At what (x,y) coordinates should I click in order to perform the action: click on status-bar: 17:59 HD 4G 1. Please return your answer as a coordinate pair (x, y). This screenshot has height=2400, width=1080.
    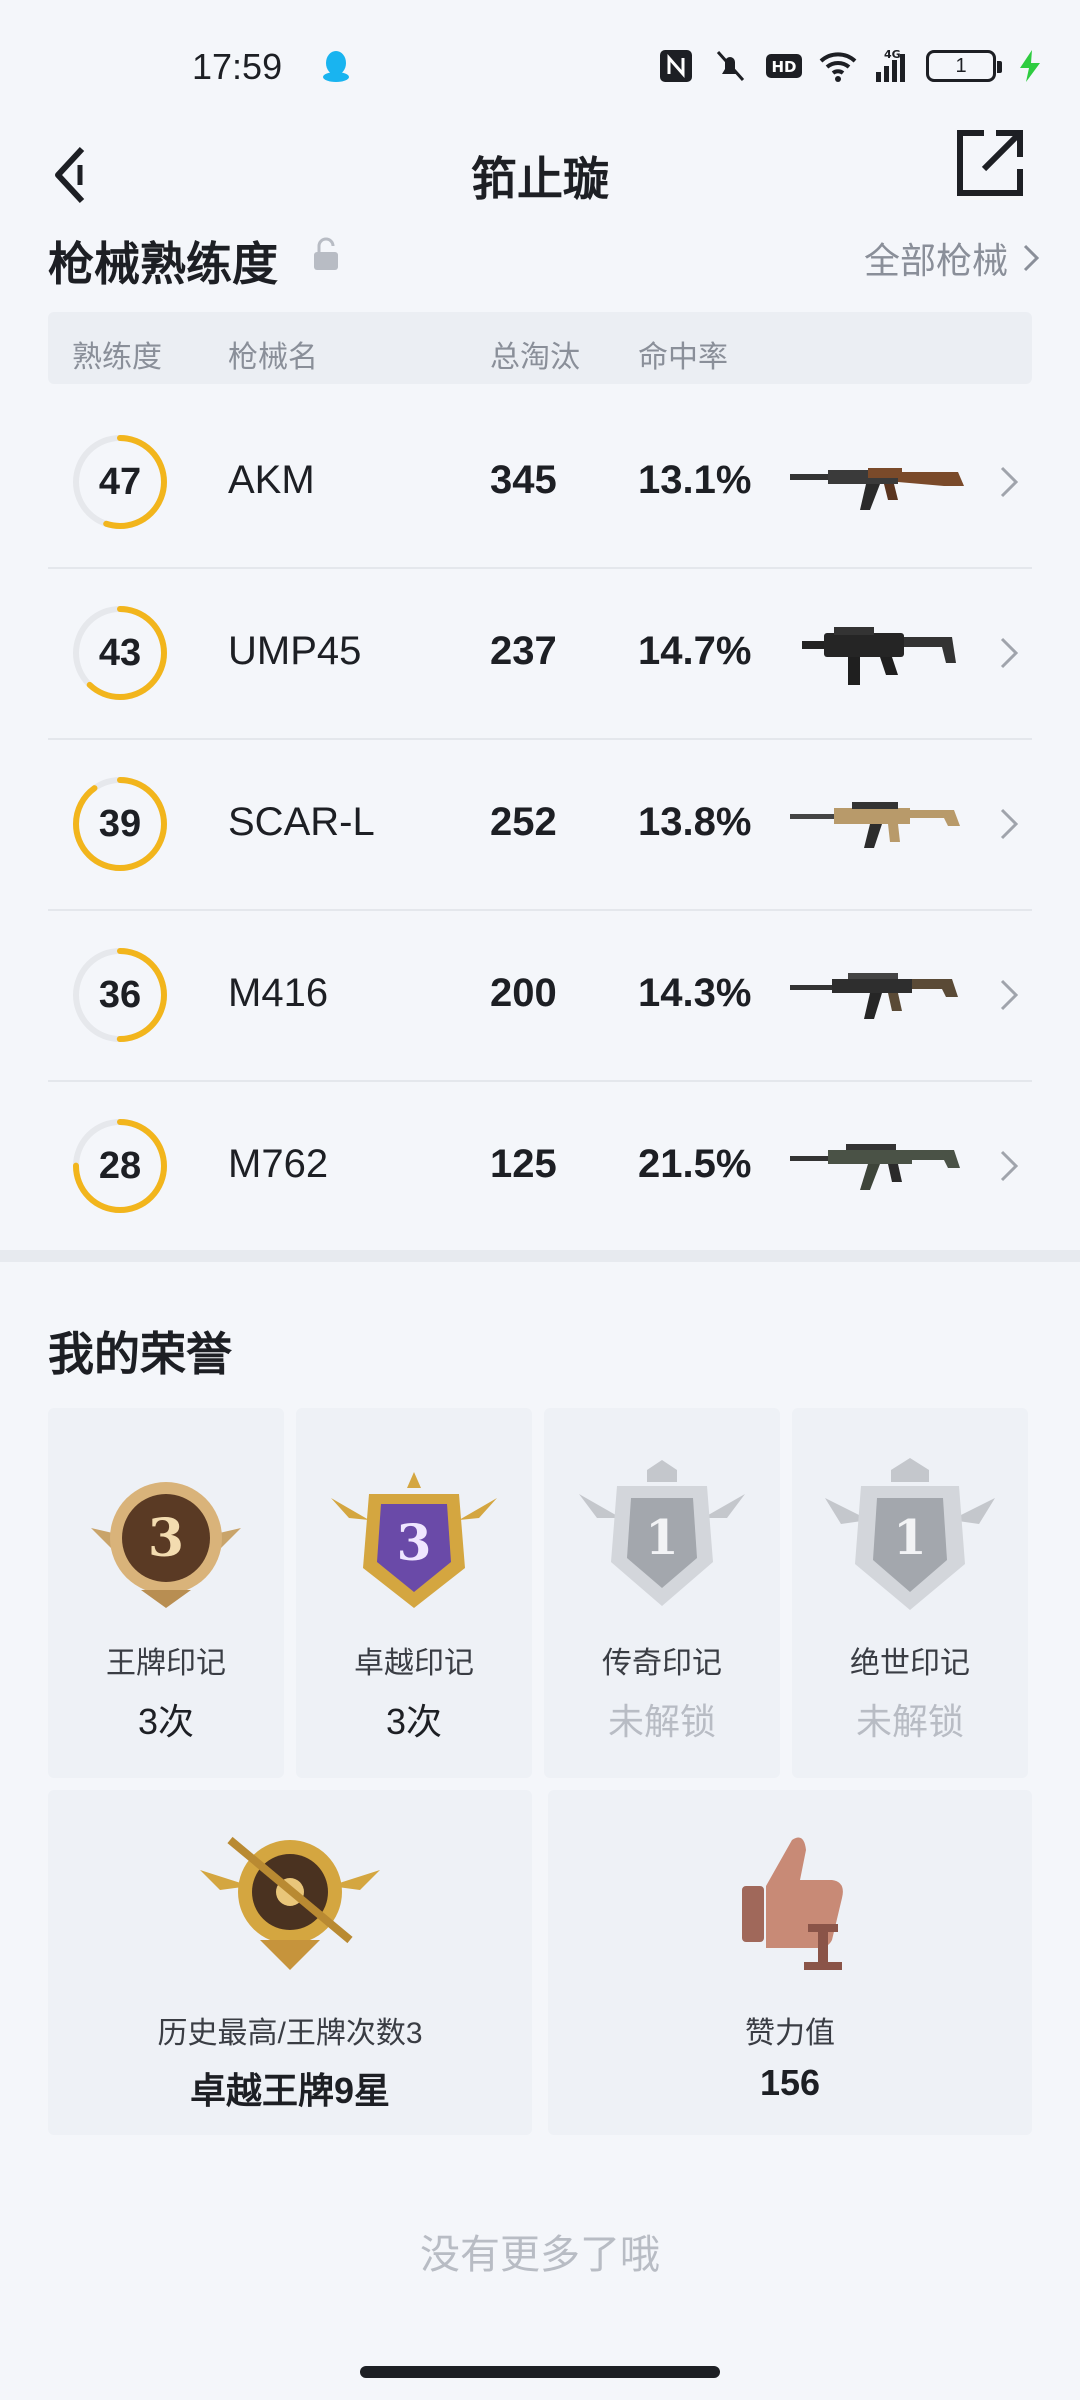
    Looking at the image, I should click on (540, 65).